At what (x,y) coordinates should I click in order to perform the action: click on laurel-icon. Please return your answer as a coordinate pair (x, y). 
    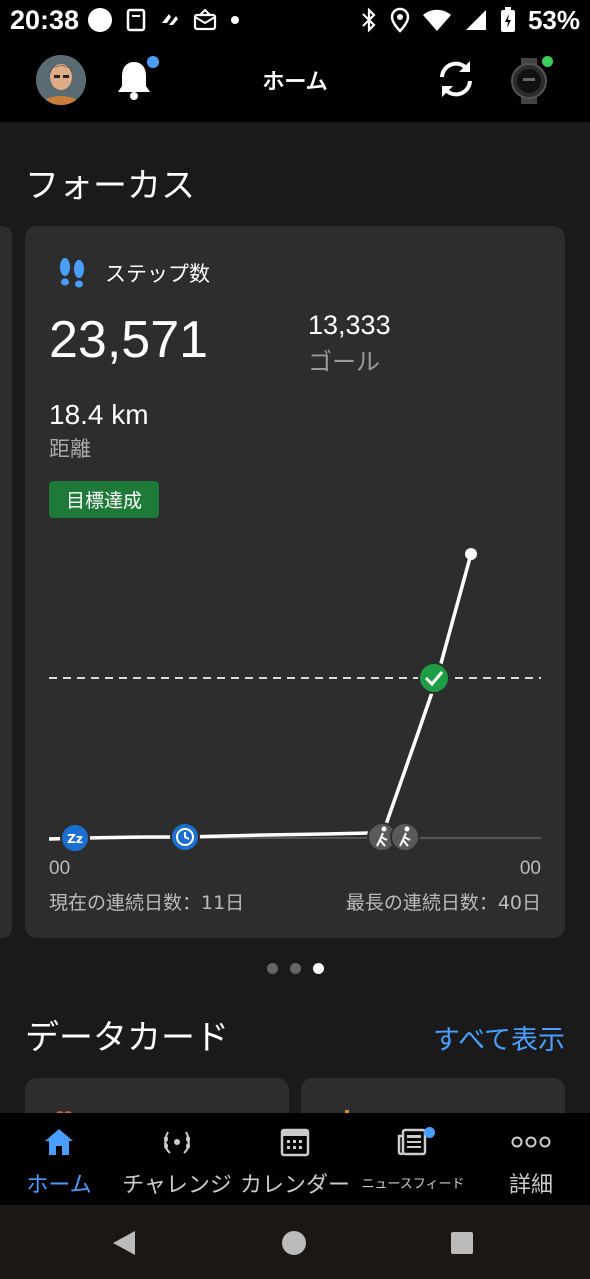
    Looking at the image, I should click on (177, 1142).